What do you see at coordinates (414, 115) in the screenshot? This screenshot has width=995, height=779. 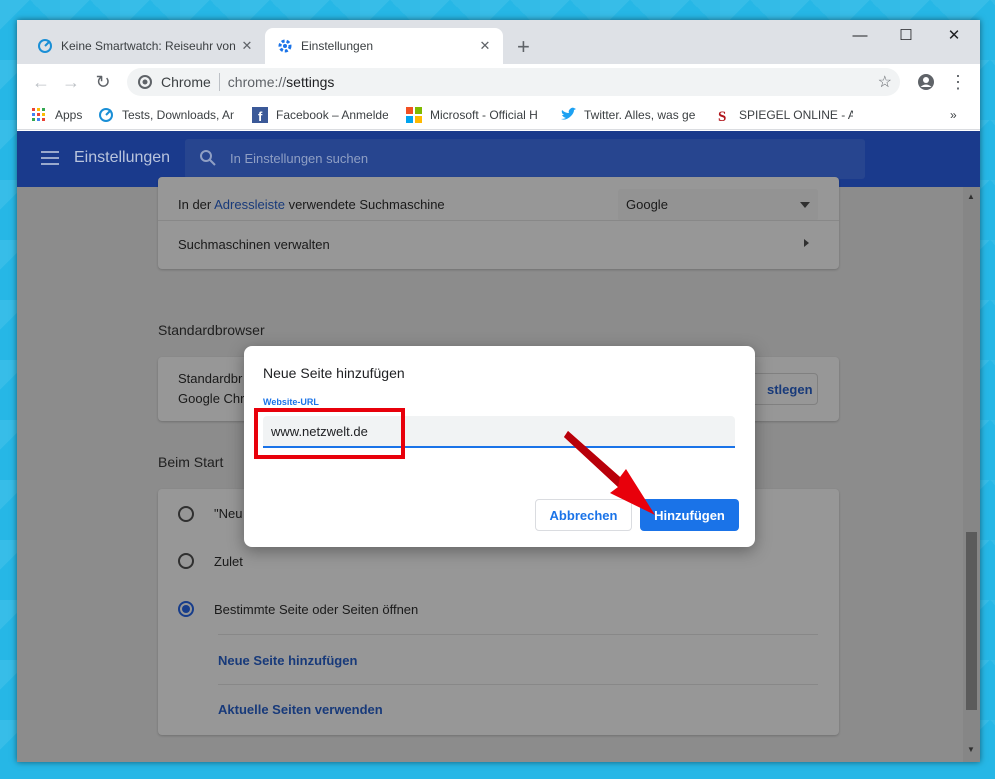 I see `microsoft-icon` at bounding box center [414, 115].